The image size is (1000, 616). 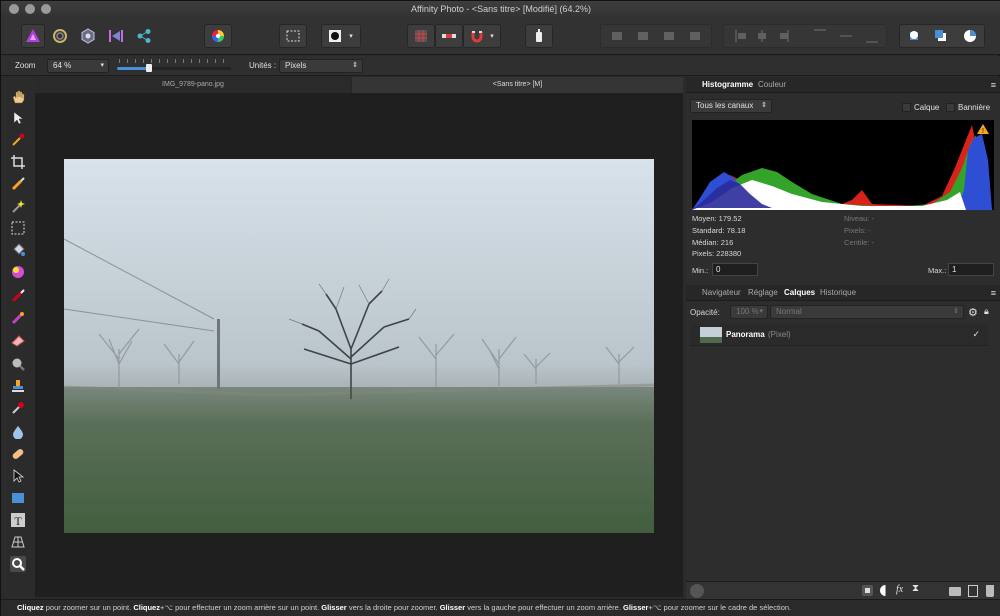 I want to click on units-label: Unités :, so click(x=263, y=65).